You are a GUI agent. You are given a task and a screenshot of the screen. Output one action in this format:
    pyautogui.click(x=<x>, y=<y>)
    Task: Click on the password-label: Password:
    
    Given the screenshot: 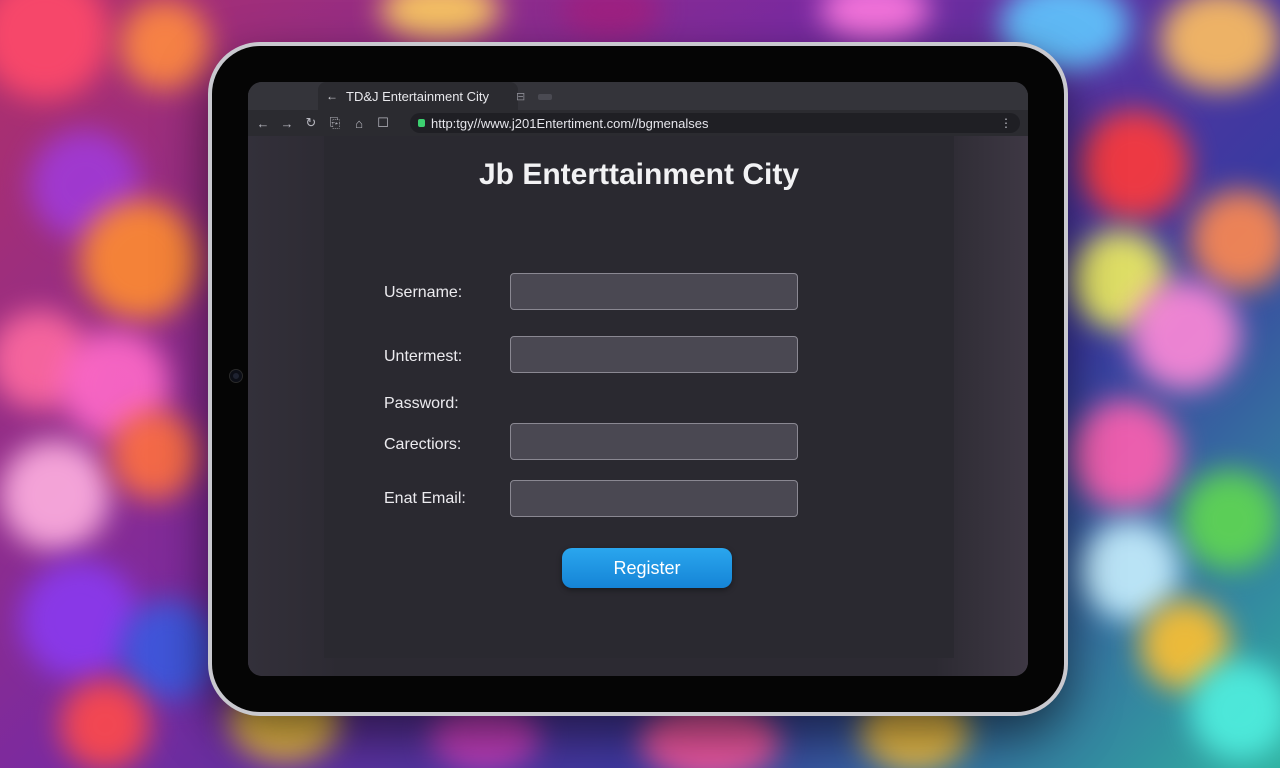 What is the action you would take?
    pyautogui.click(x=421, y=403)
    